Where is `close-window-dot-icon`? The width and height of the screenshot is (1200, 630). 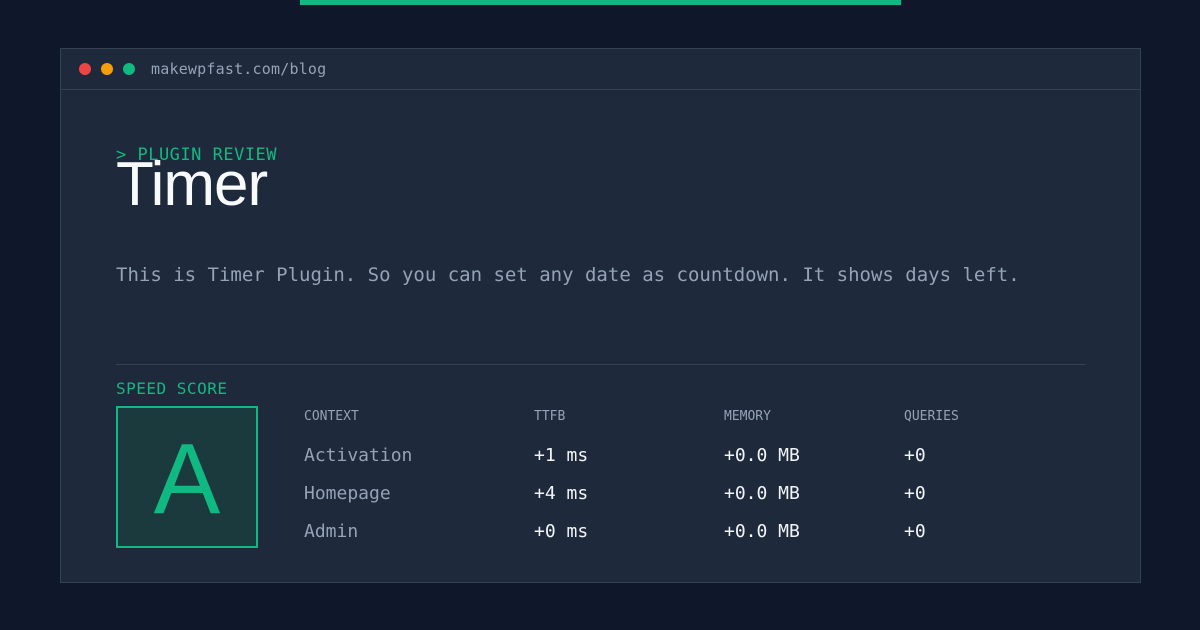 close-window-dot-icon is located at coordinates (85, 69).